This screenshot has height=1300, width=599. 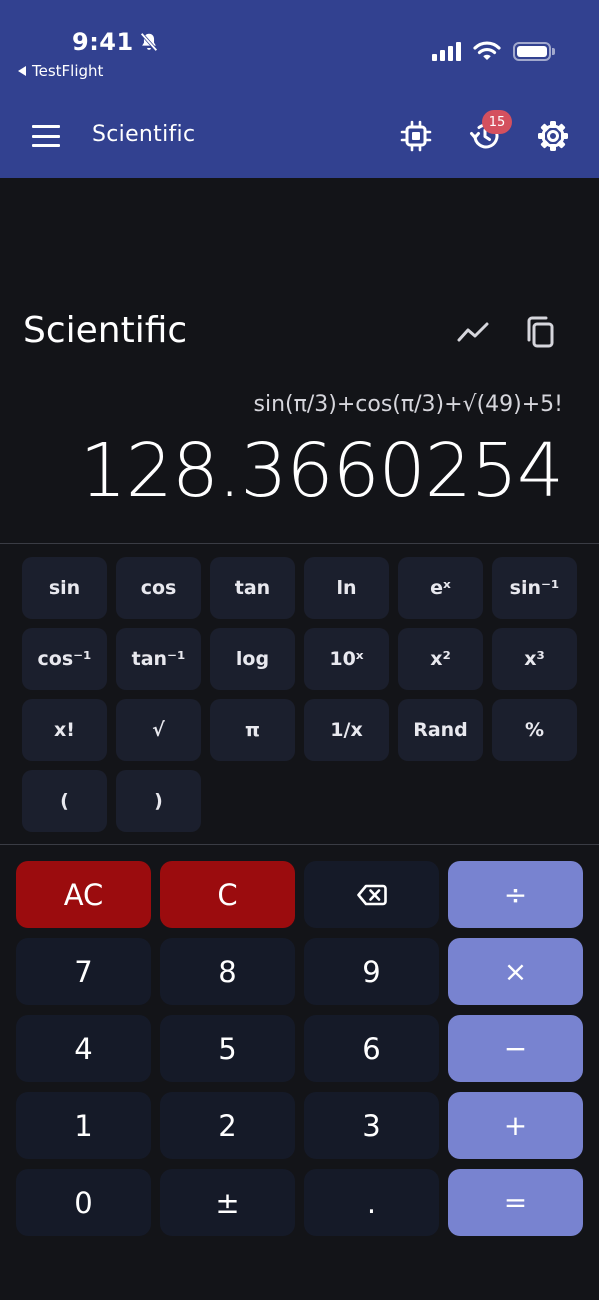 What do you see at coordinates (515, 1202) in the screenshot?
I see `equals-button: =` at bounding box center [515, 1202].